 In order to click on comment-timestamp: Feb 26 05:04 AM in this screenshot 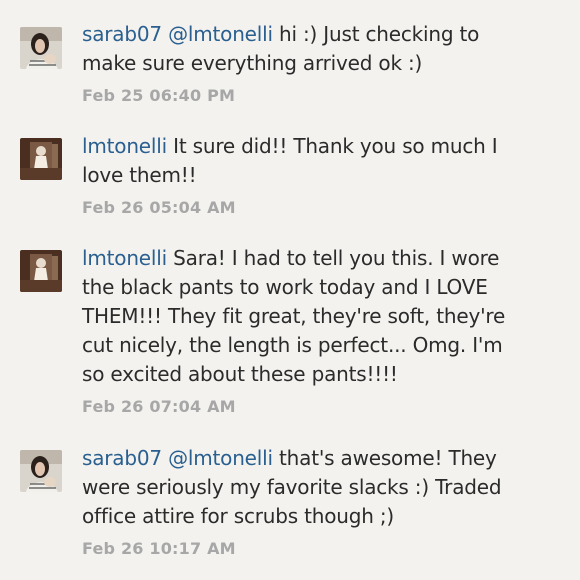, I will do `click(159, 207)`.